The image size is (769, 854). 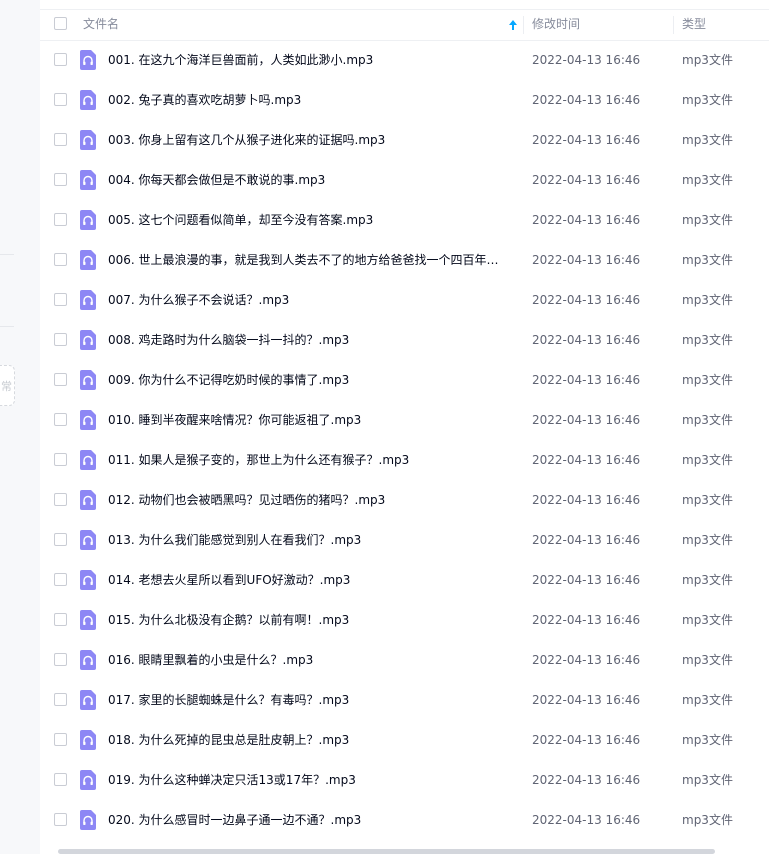 I want to click on file-name: 016. 眼睛里飘着的小虫是什么？.mp3, so click(x=308, y=660).